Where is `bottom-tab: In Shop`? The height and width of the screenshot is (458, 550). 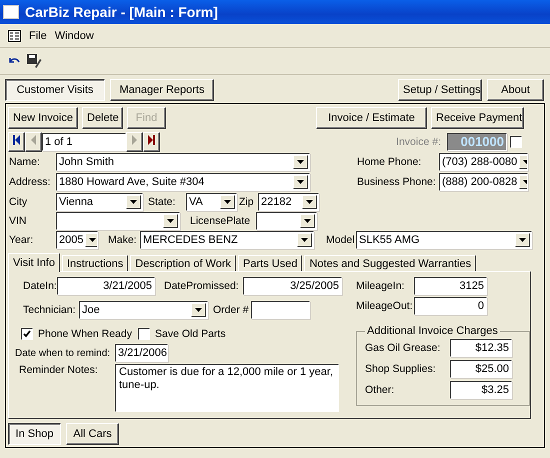 bottom-tab: In Shop is located at coordinates (34, 434).